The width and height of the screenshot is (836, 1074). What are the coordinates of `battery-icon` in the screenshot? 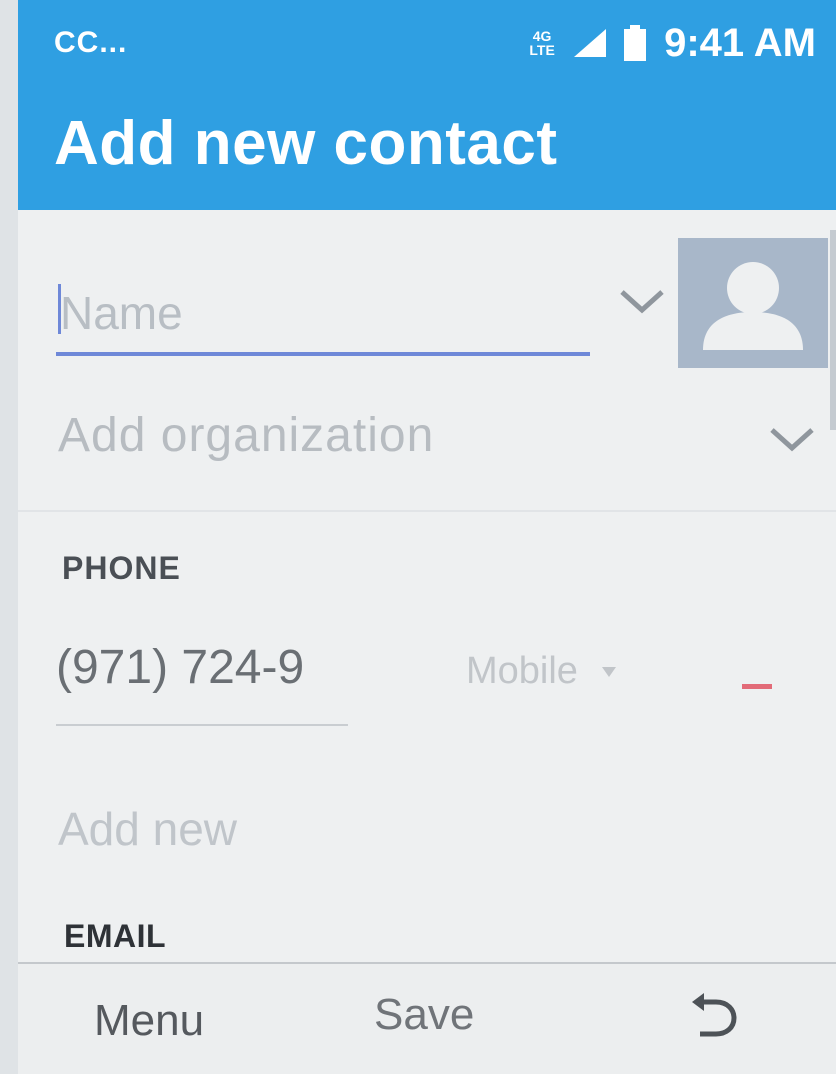 It's located at (635, 43).